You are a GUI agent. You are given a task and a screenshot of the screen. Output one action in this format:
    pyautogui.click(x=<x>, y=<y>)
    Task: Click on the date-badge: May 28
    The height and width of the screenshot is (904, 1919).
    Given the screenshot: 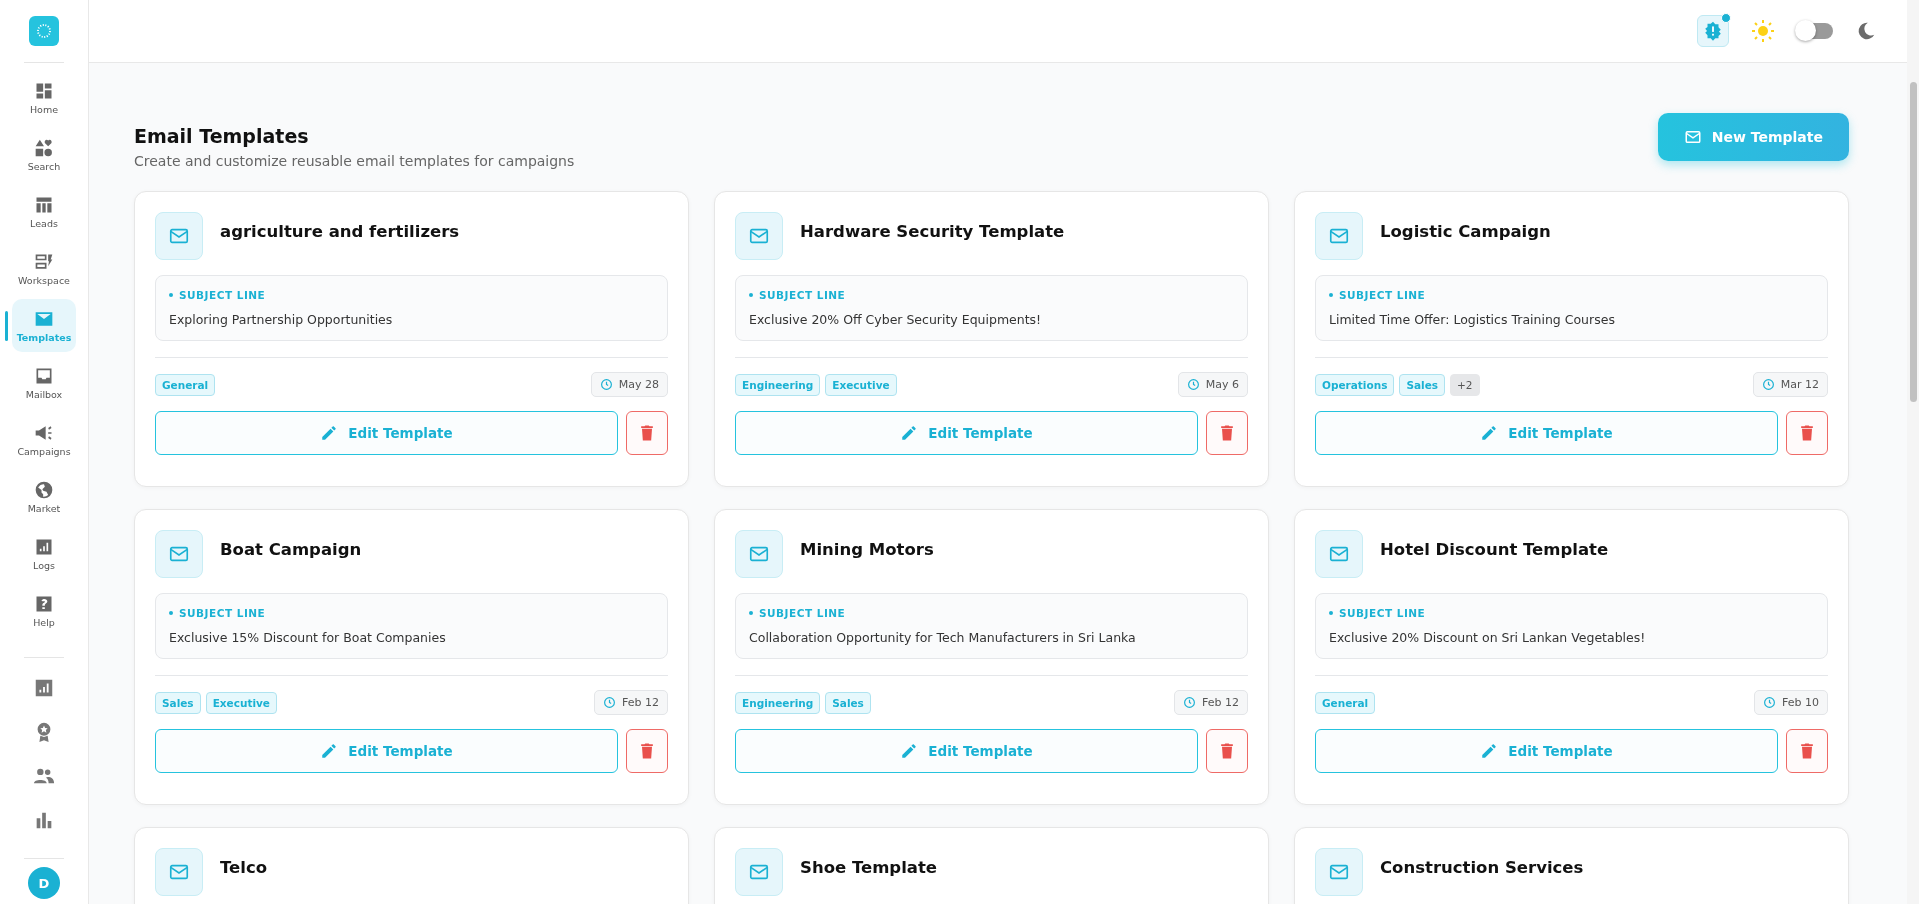 What is the action you would take?
    pyautogui.click(x=629, y=384)
    